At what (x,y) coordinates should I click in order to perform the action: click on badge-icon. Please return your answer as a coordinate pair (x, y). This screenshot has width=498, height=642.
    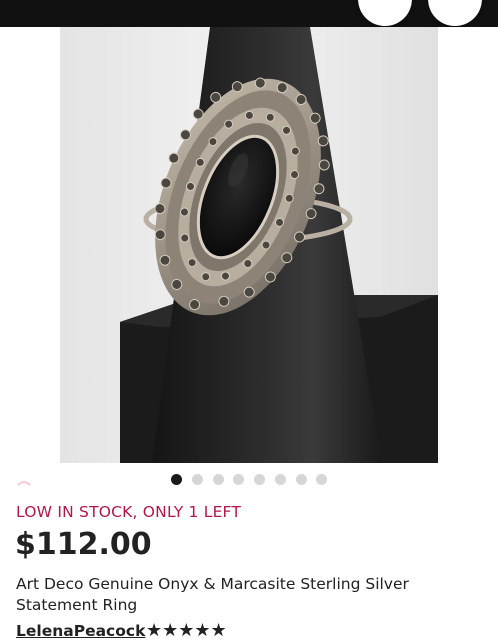
    Looking at the image, I should click on (24, 483).